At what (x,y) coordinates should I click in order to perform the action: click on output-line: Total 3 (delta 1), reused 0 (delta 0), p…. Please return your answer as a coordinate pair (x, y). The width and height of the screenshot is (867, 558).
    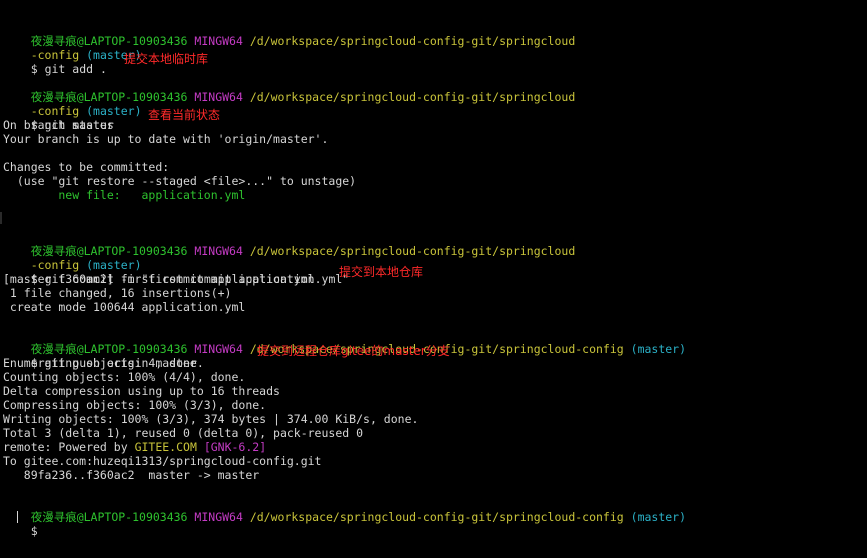
    Looking at the image, I should click on (183, 433).